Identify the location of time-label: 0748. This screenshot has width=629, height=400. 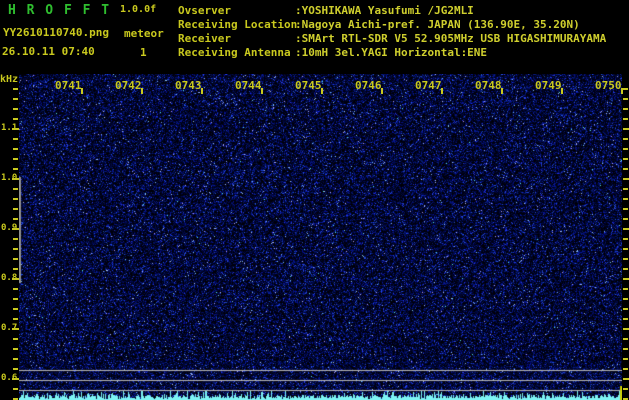
(488, 85).